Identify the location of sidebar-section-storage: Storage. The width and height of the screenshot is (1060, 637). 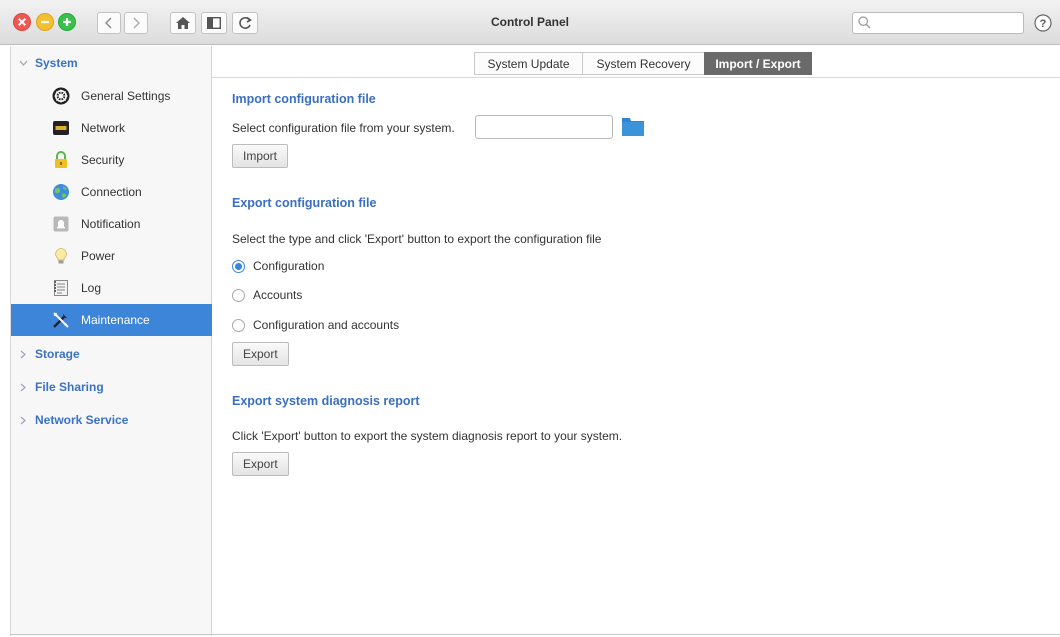
(111, 354).